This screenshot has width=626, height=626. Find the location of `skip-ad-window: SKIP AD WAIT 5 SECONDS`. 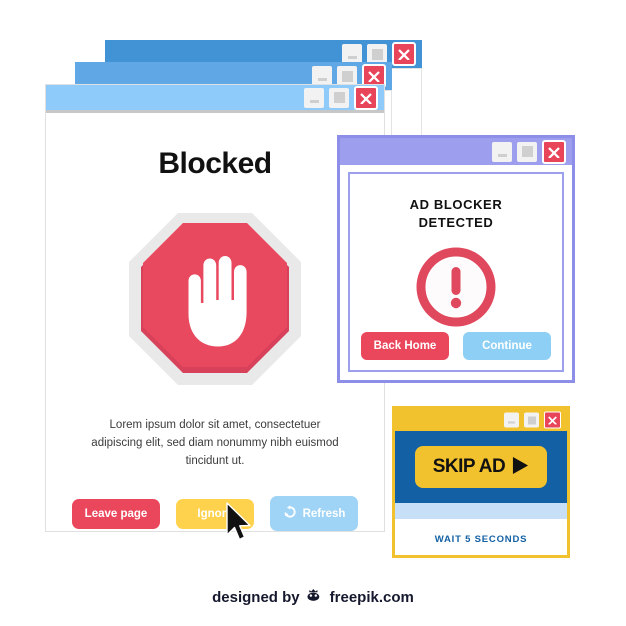

skip-ad-window: SKIP AD WAIT 5 SECONDS is located at coordinates (481, 482).